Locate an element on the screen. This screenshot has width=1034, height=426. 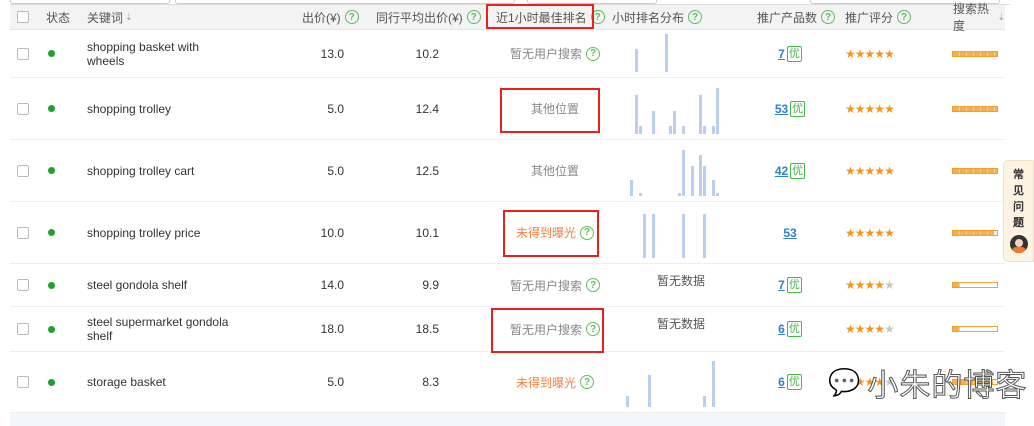
bid-value: 18.0 is located at coordinates (332, 329).